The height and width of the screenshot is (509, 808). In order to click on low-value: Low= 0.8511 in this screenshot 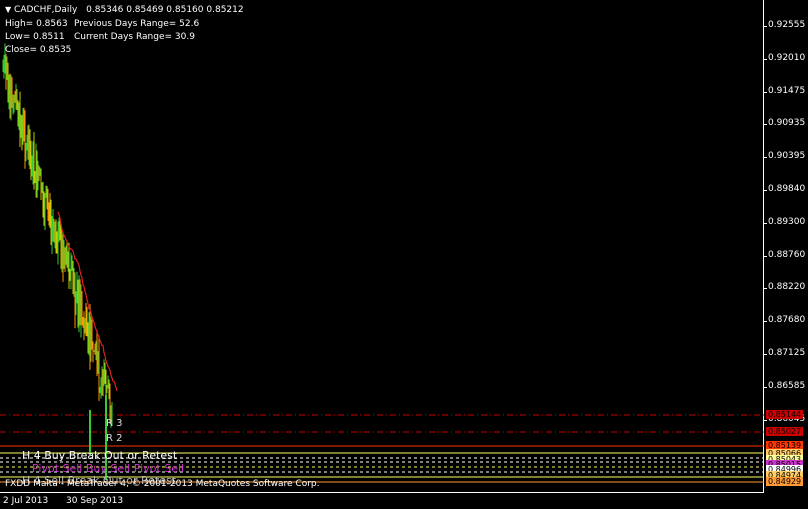, I will do `click(35, 37)`.